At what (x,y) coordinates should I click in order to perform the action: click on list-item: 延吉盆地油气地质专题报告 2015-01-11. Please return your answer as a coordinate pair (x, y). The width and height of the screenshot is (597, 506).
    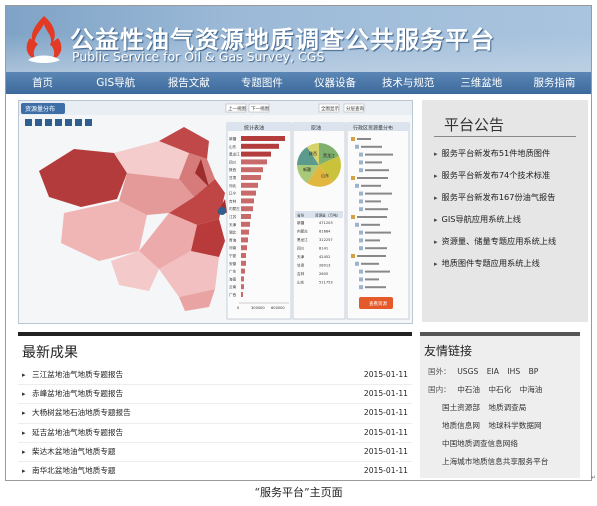
    Looking at the image, I should click on (215, 433).